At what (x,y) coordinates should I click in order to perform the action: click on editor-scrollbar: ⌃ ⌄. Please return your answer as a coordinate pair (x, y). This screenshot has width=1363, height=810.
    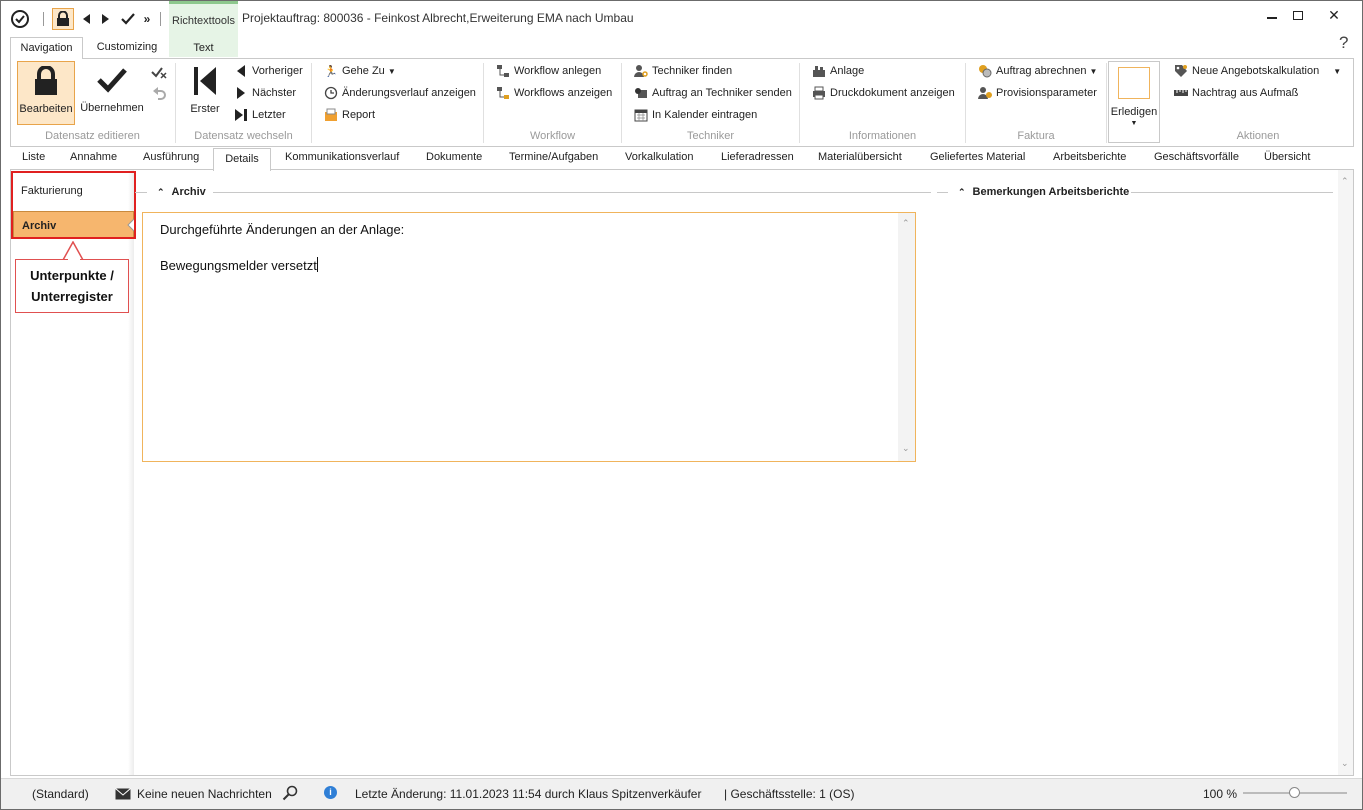
    Looking at the image, I should click on (906, 337).